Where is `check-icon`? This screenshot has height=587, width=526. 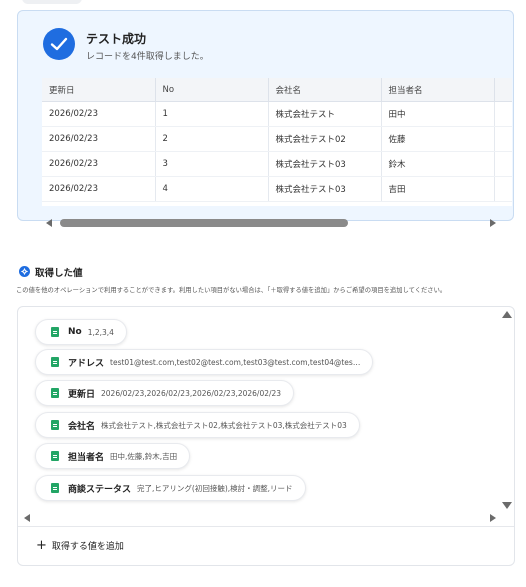 check-icon is located at coordinates (59, 44).